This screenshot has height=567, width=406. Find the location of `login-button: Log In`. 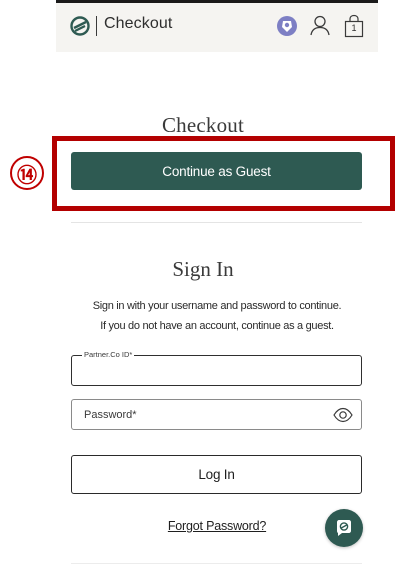

login-button: Log In is located at coordinates (216, 474).